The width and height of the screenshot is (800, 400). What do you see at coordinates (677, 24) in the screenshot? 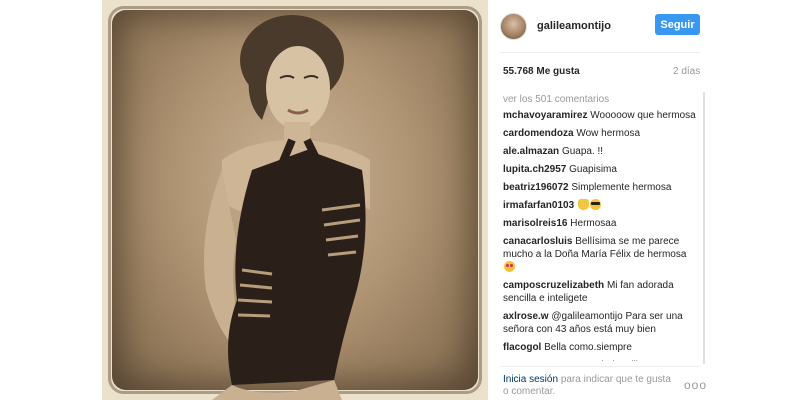
I see `follow-button: Seguir` at bounding box center [677, 24].